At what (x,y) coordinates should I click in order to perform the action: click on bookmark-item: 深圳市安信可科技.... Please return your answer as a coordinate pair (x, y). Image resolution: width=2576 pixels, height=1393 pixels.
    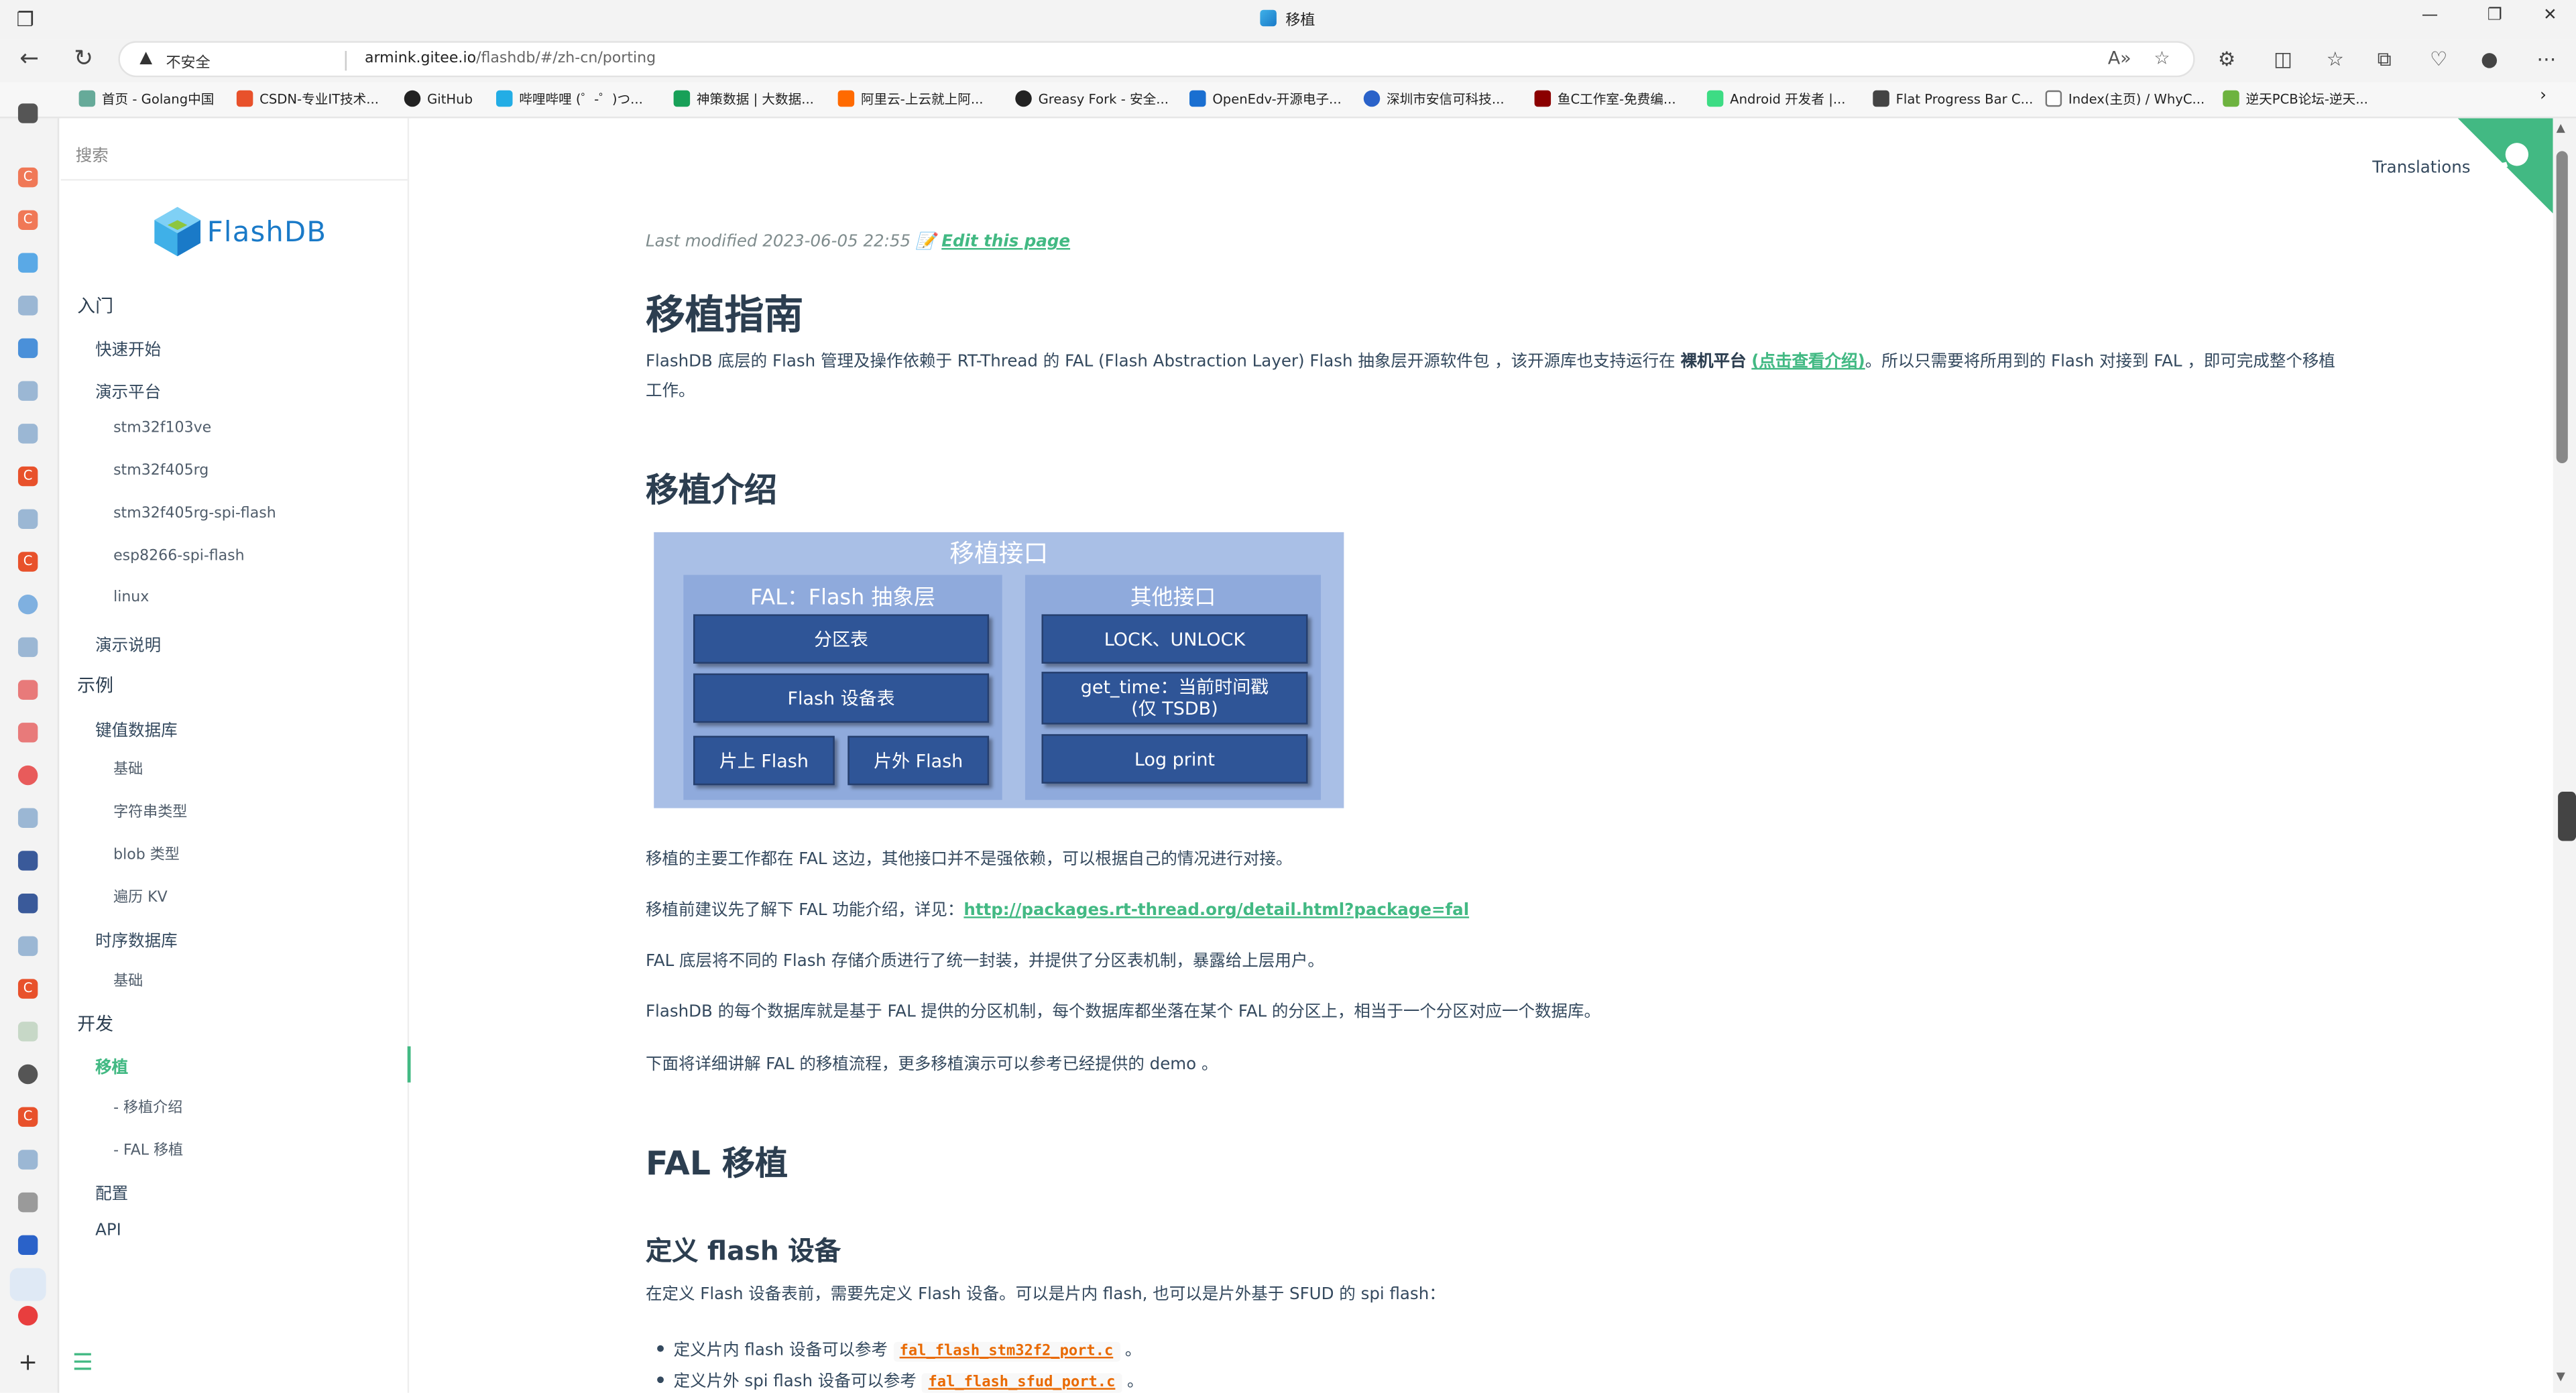
    Looking at the image, I should click on (1434, 99).